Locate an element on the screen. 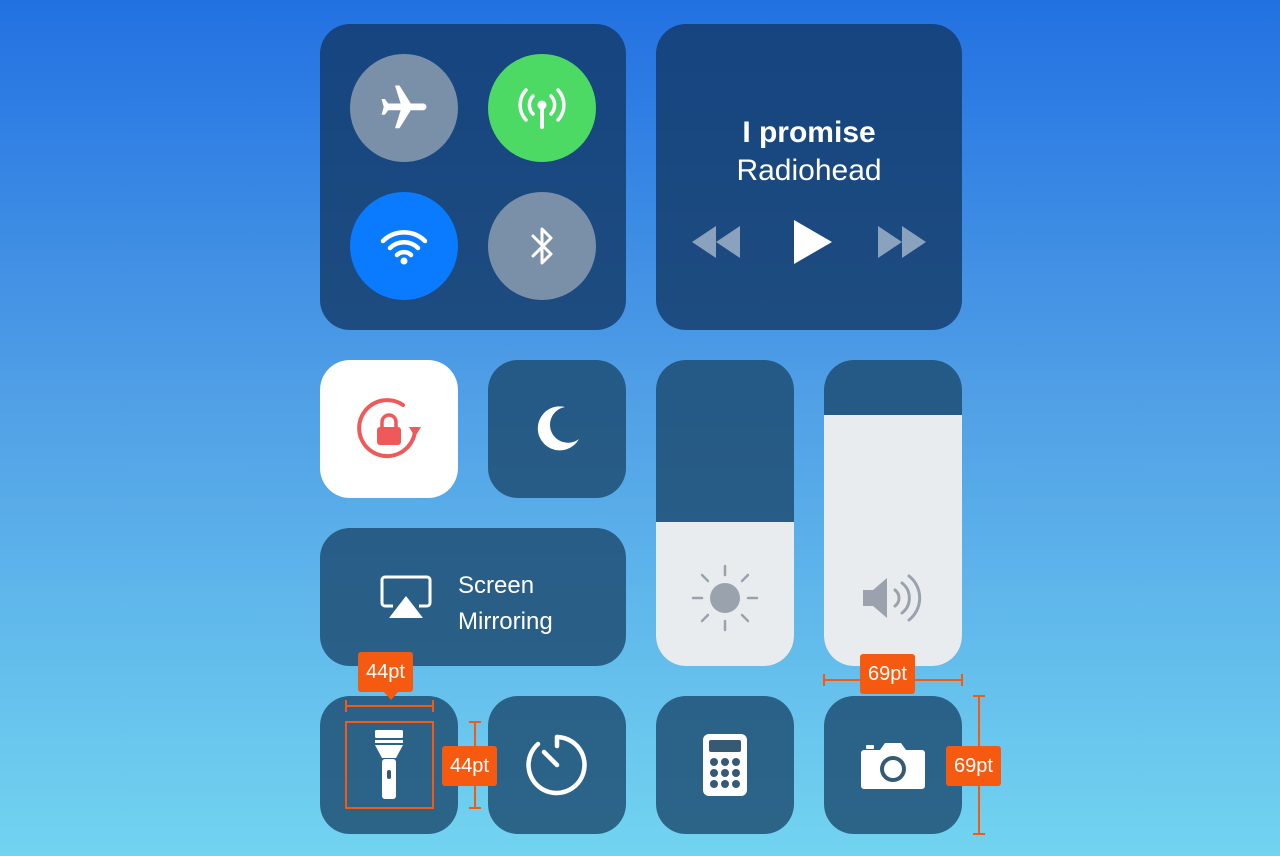 The width and height of the screenshot is (1280, 856). airplane-mode-toggle is located at coordinates (404, 108).